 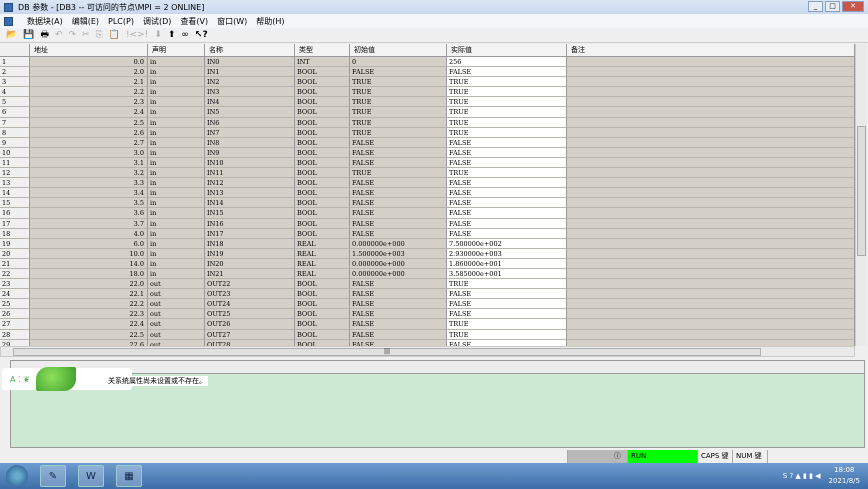 I want to click on menu-view: 查看(V), so click(x=194, y=21).